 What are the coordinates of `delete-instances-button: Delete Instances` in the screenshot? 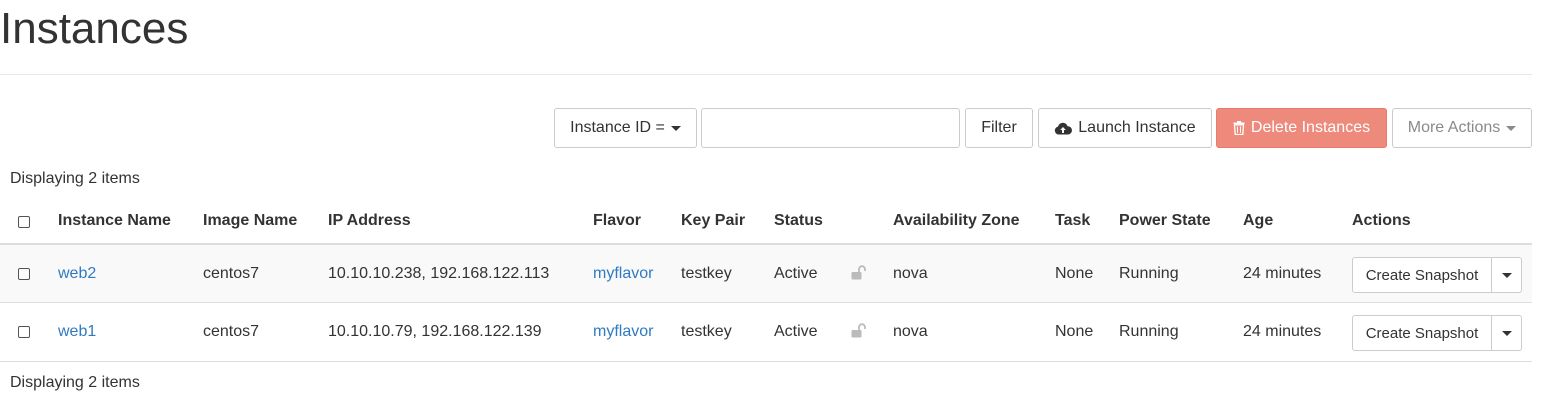 It's located at (1301, 128).